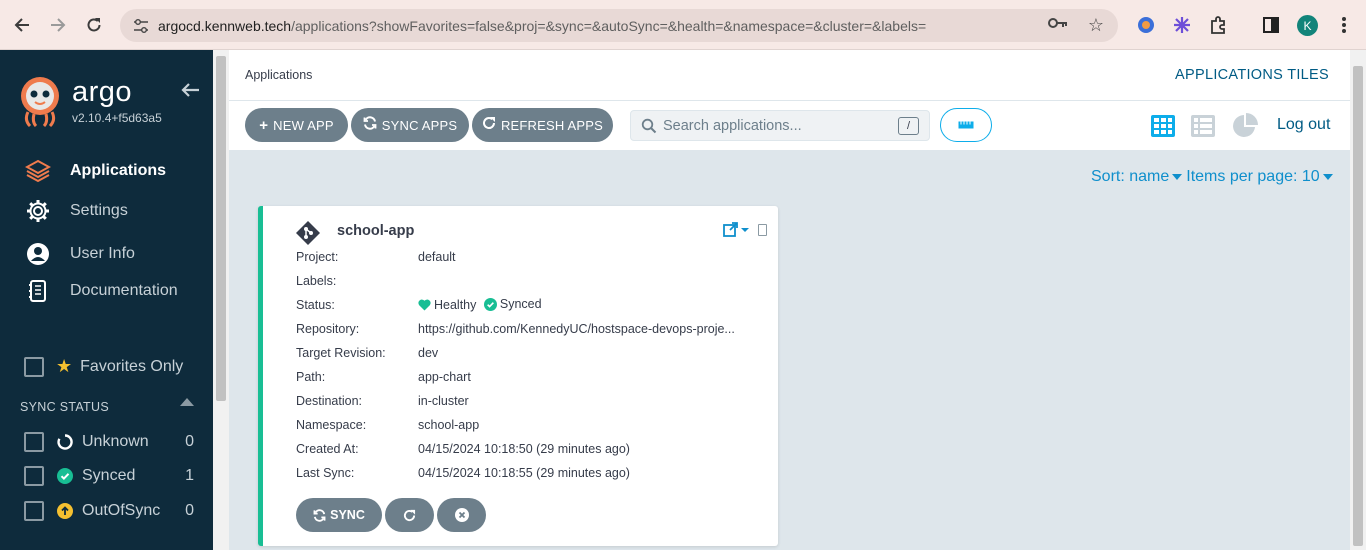  I want to click on delete-button, so click(461, 515).